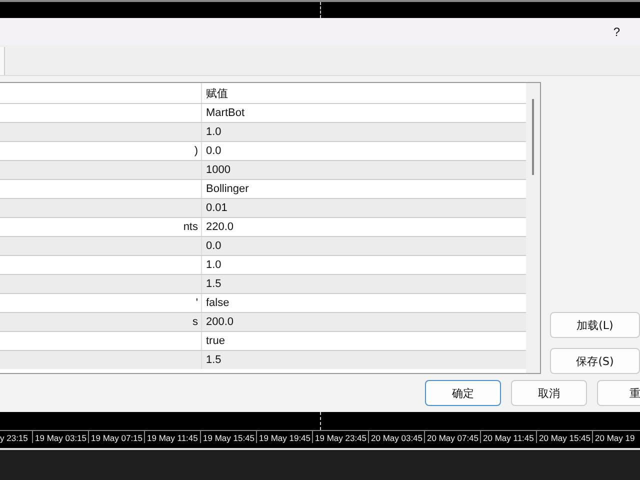  I want to click on time-label: 20 May 03:45, so click(396, 437).